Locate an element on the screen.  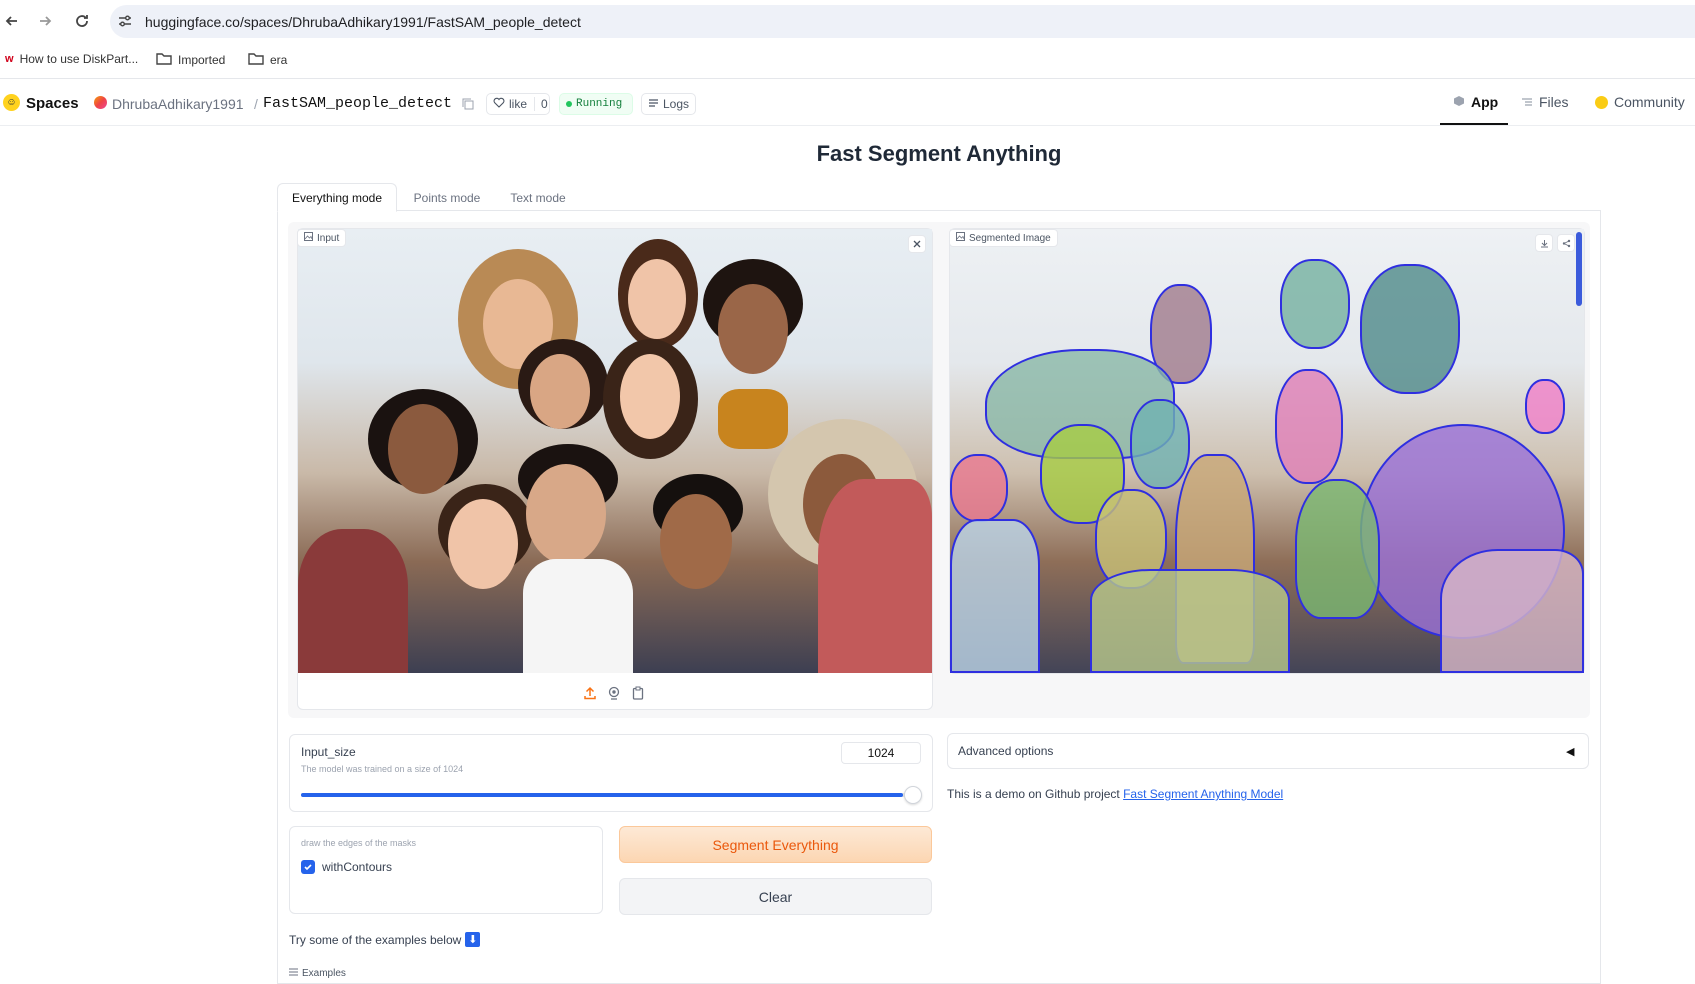
forward-icon is located at coordinates (45, 21).